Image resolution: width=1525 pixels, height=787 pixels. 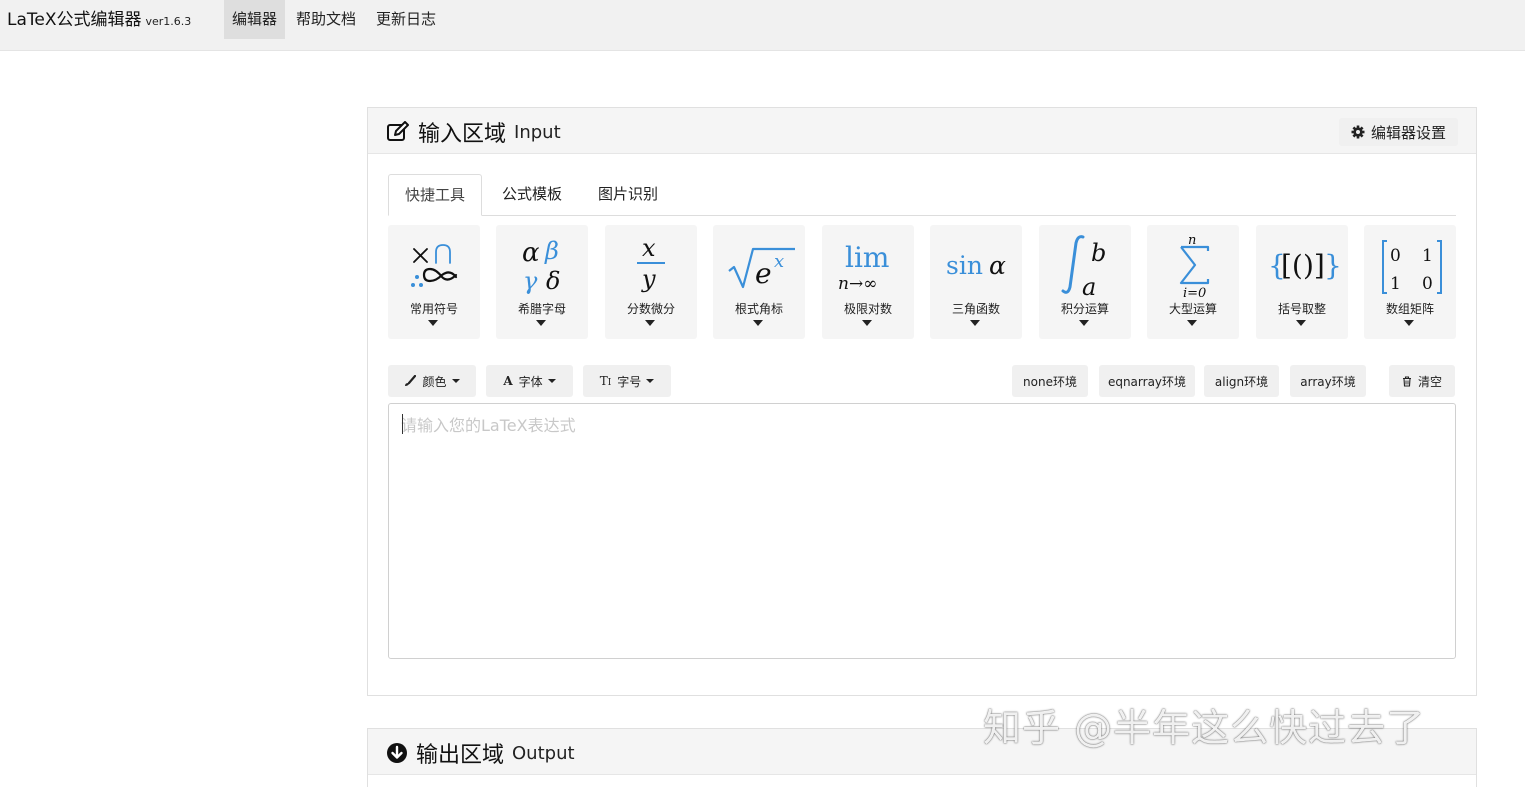 I want to click on nav-help-docs: 帮助文档, so click(x=326, y=19).